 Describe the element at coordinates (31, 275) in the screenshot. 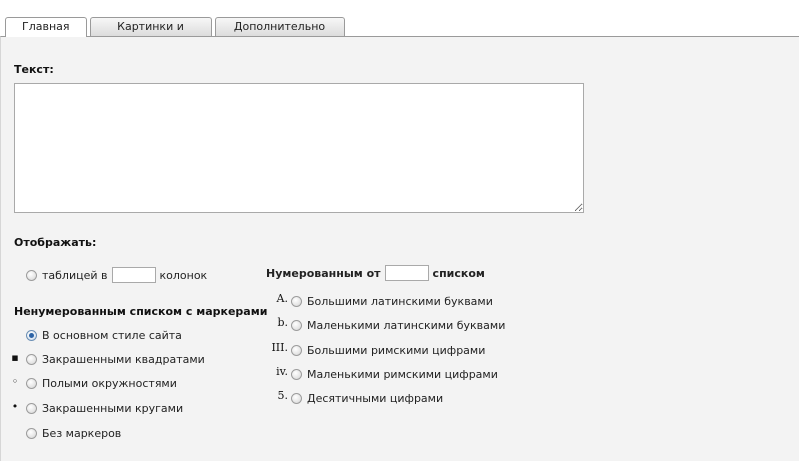

I see `table-radio` at that location.